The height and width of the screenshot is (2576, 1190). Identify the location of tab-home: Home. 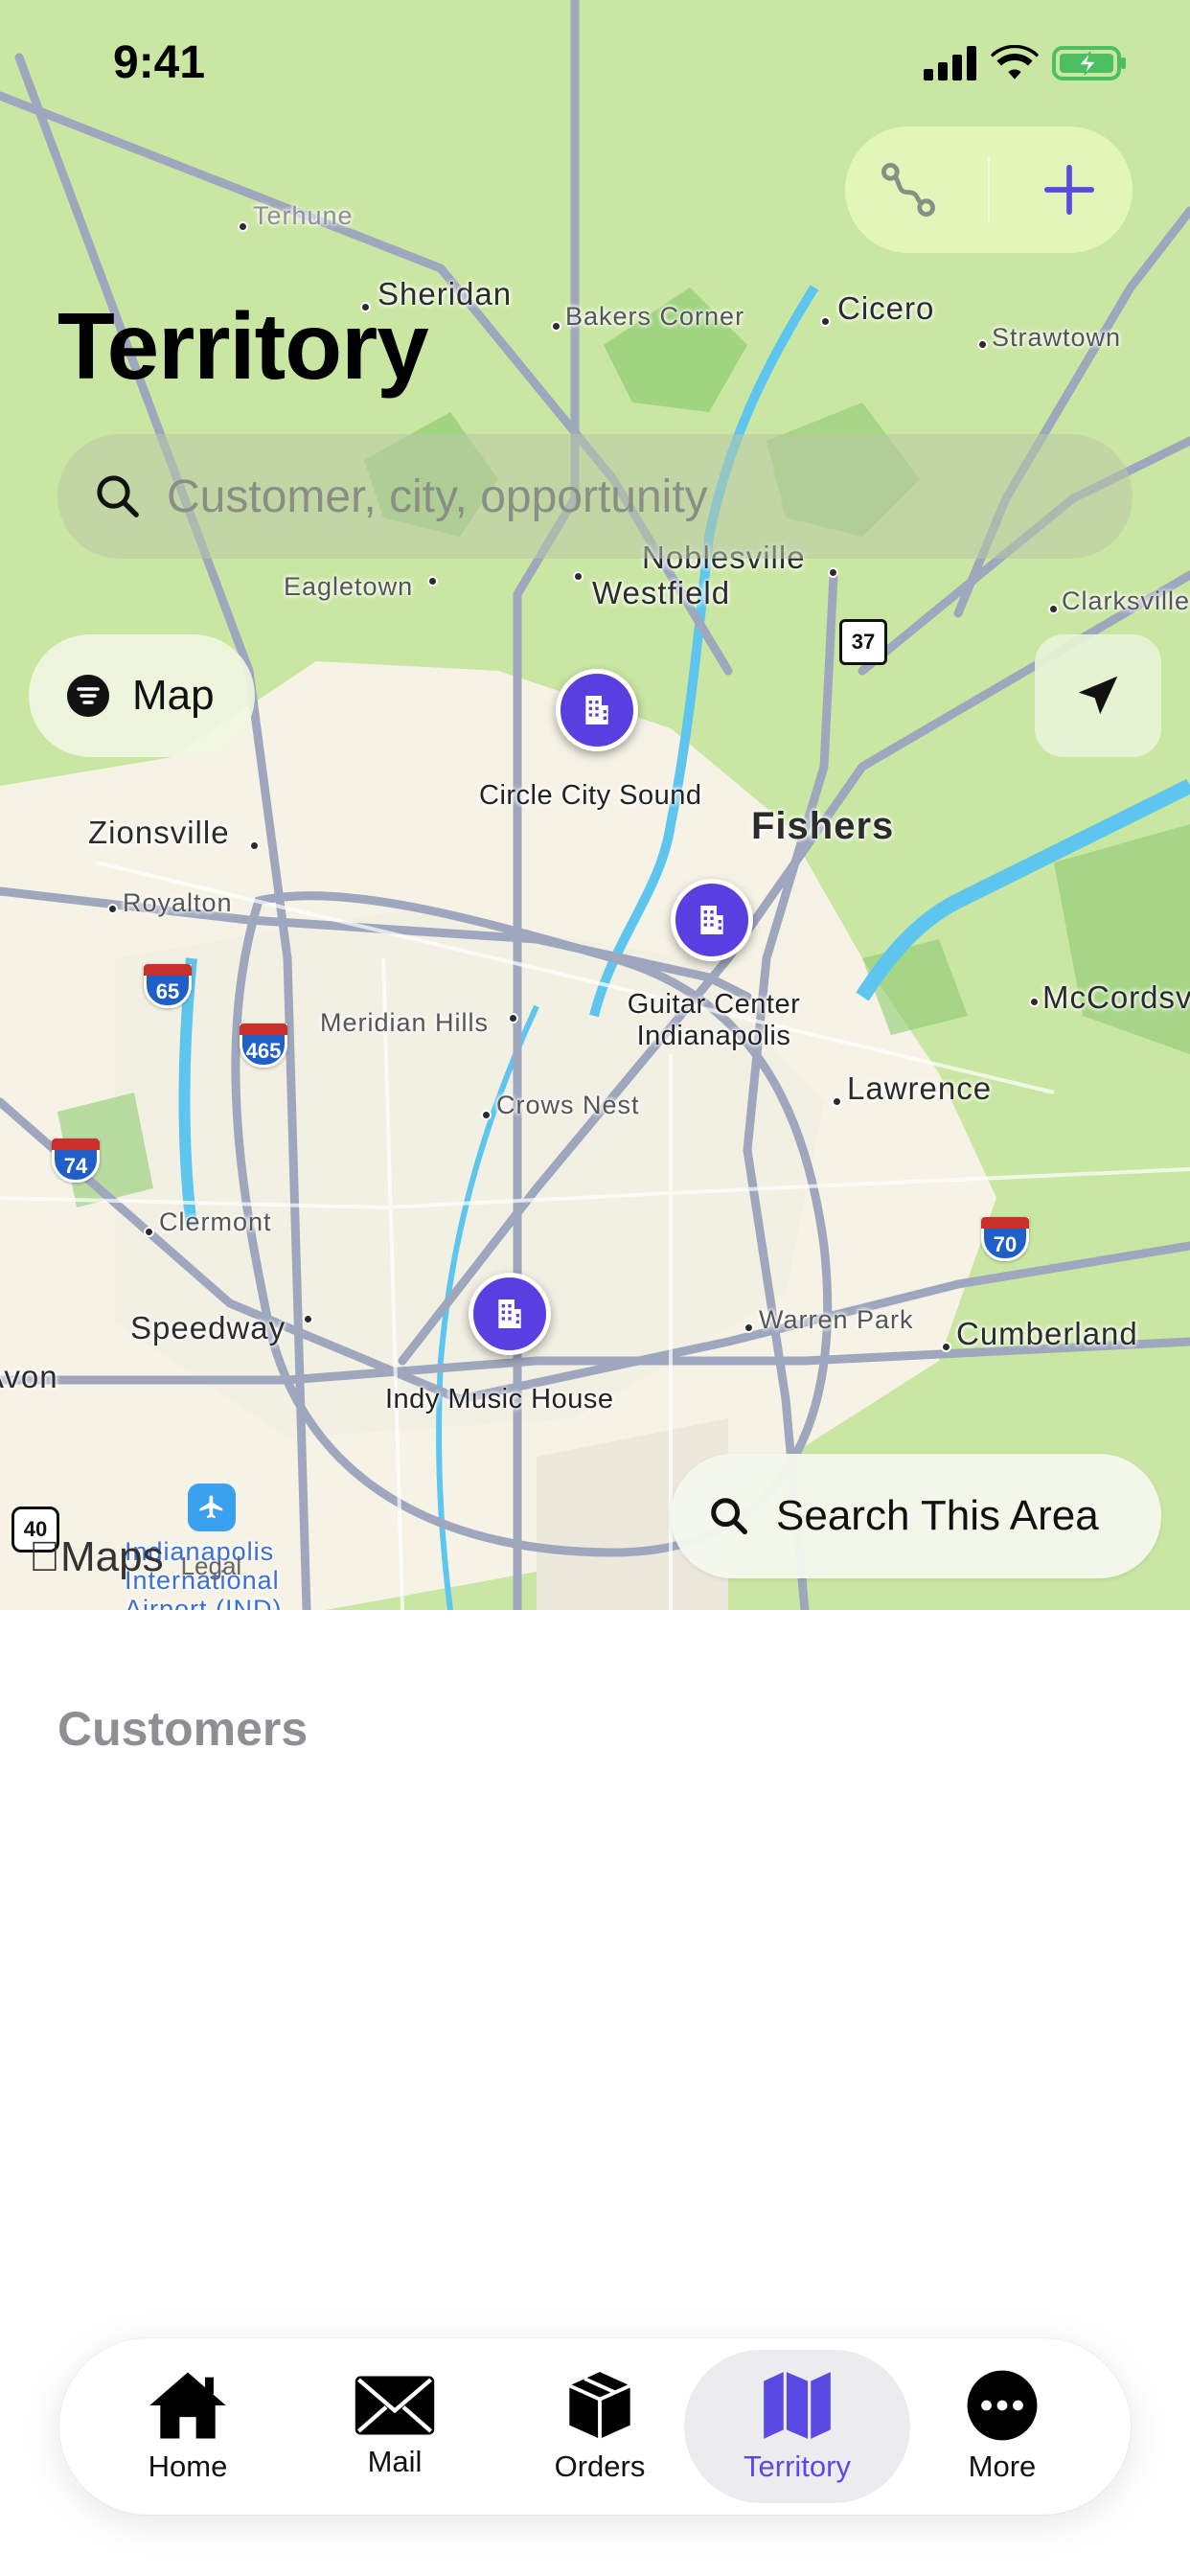
(188, 2426).